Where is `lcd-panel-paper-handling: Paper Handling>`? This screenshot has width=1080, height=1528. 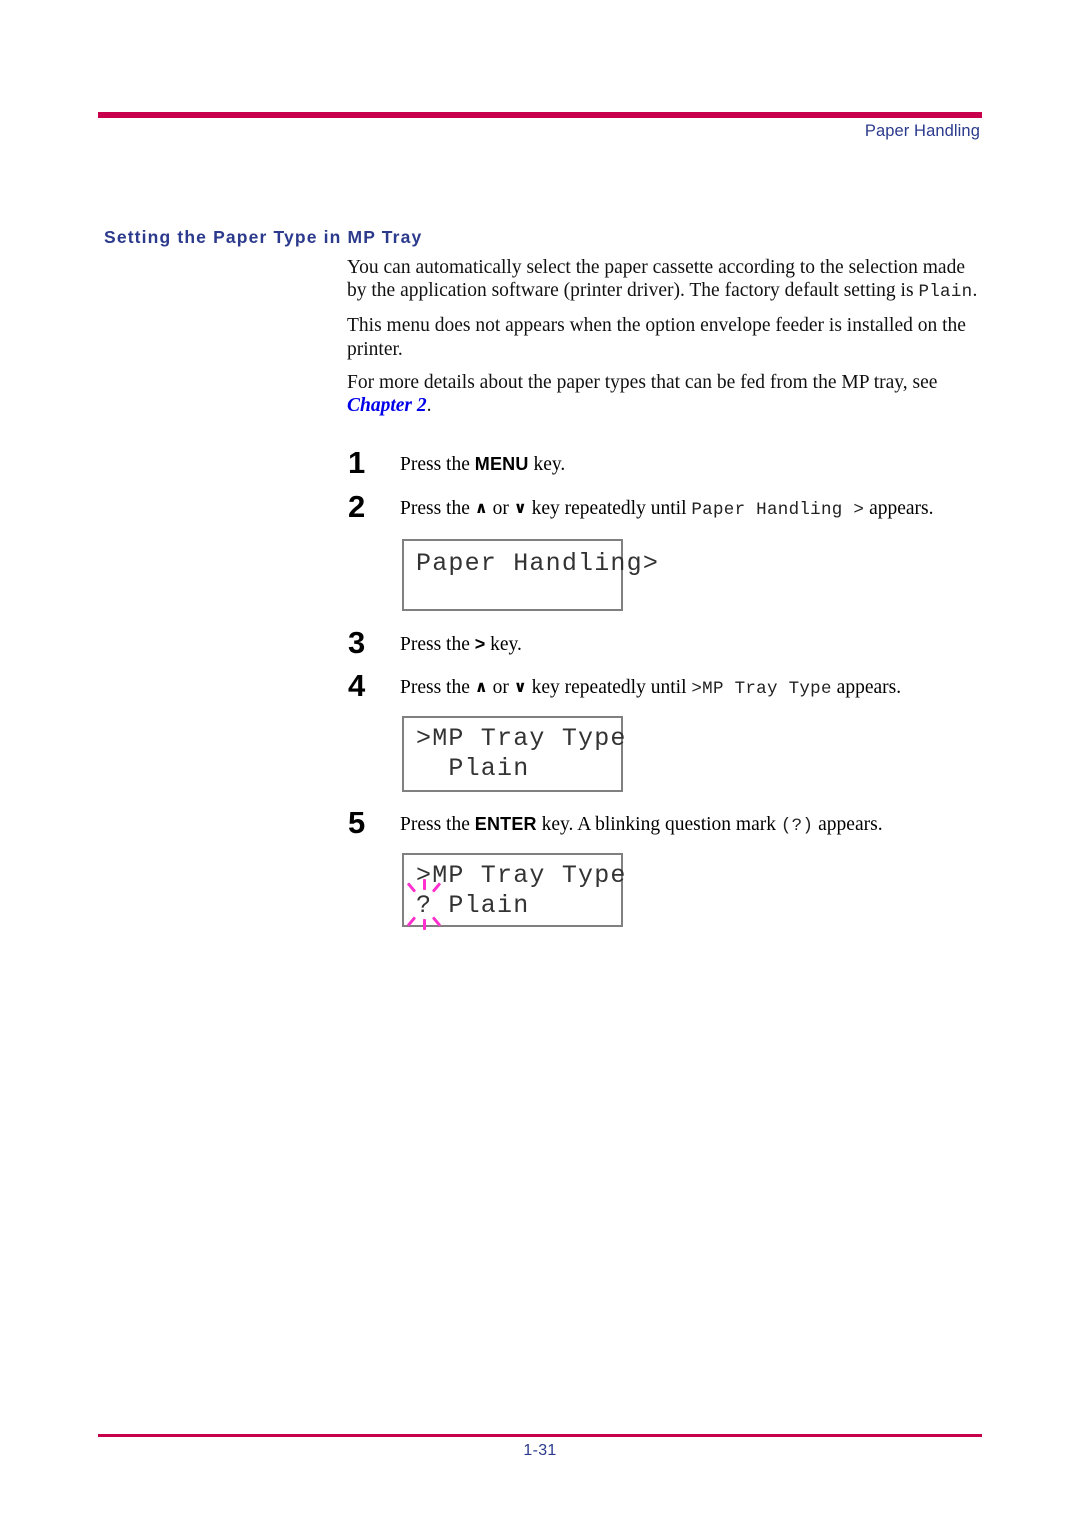
lcd-panel-paper-handling: Paper Handling> is located at coordinates (531, 575).